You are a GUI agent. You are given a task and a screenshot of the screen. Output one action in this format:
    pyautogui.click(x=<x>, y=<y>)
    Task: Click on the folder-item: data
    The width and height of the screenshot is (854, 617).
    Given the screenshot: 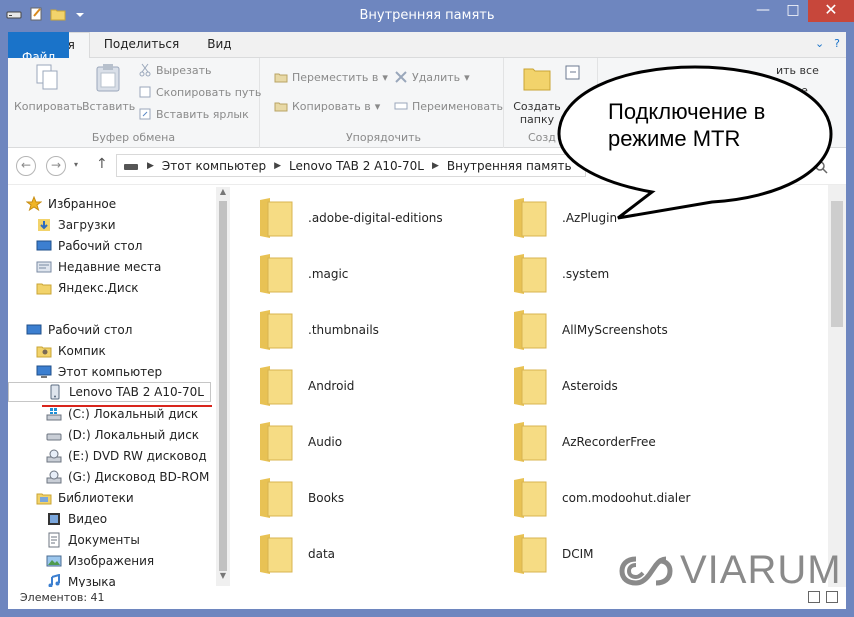 What is the action you would take?
    pyautogui.click(x=295, y=554)
    